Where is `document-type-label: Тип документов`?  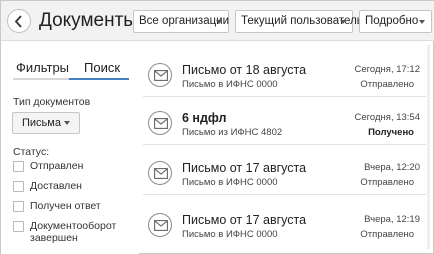
document-type-label: Тип документов is located at coordinates (52, 102).